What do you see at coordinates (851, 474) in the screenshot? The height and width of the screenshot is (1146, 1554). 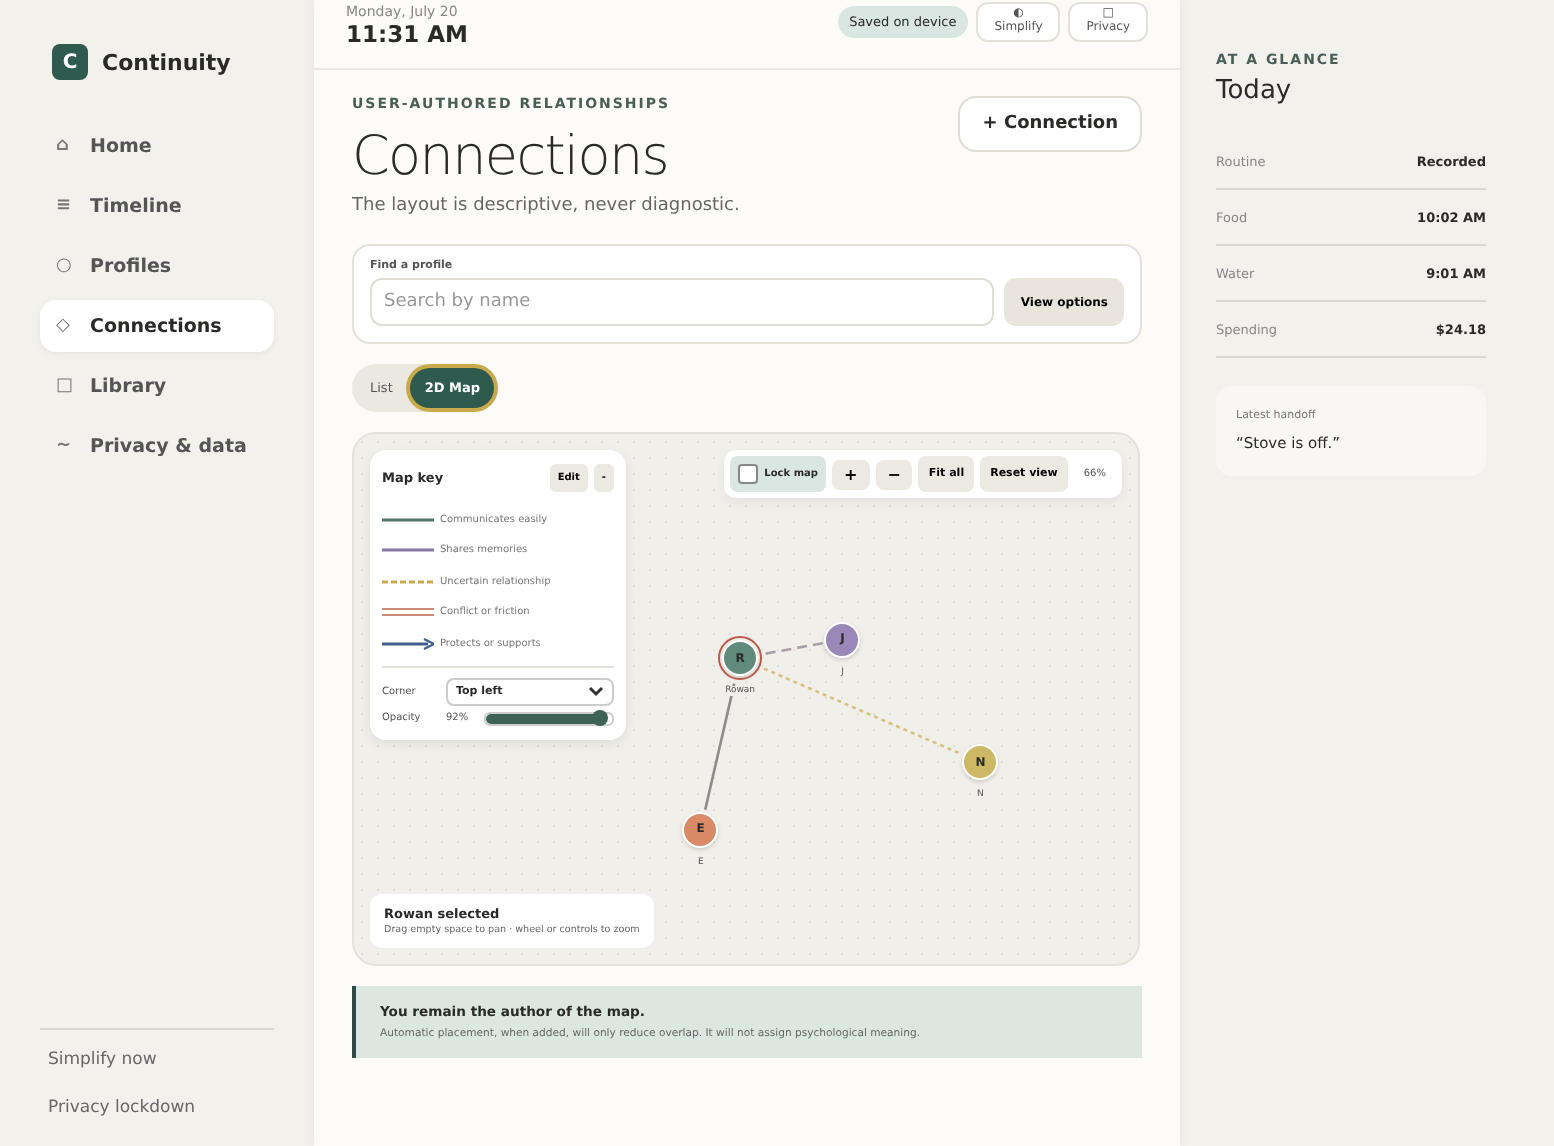 I see `zoom-in-button: +` at bounding box center [851, 474].